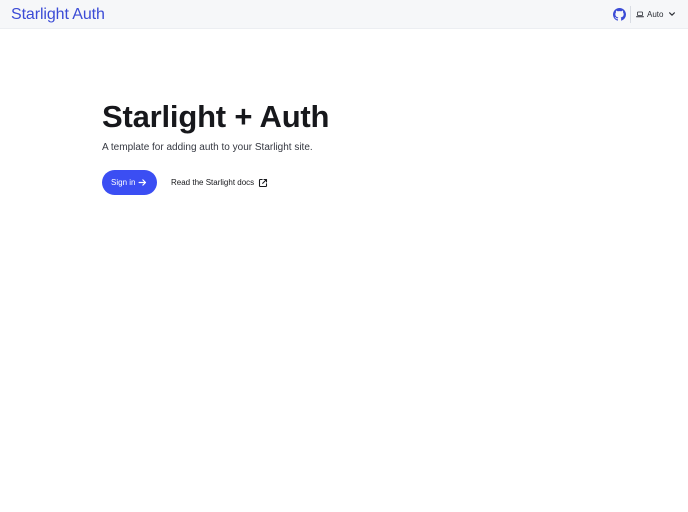  Describe the element at coordinates (216, 116) in the screenshot. I see `hero-title: Starlight + Auth` at that location.